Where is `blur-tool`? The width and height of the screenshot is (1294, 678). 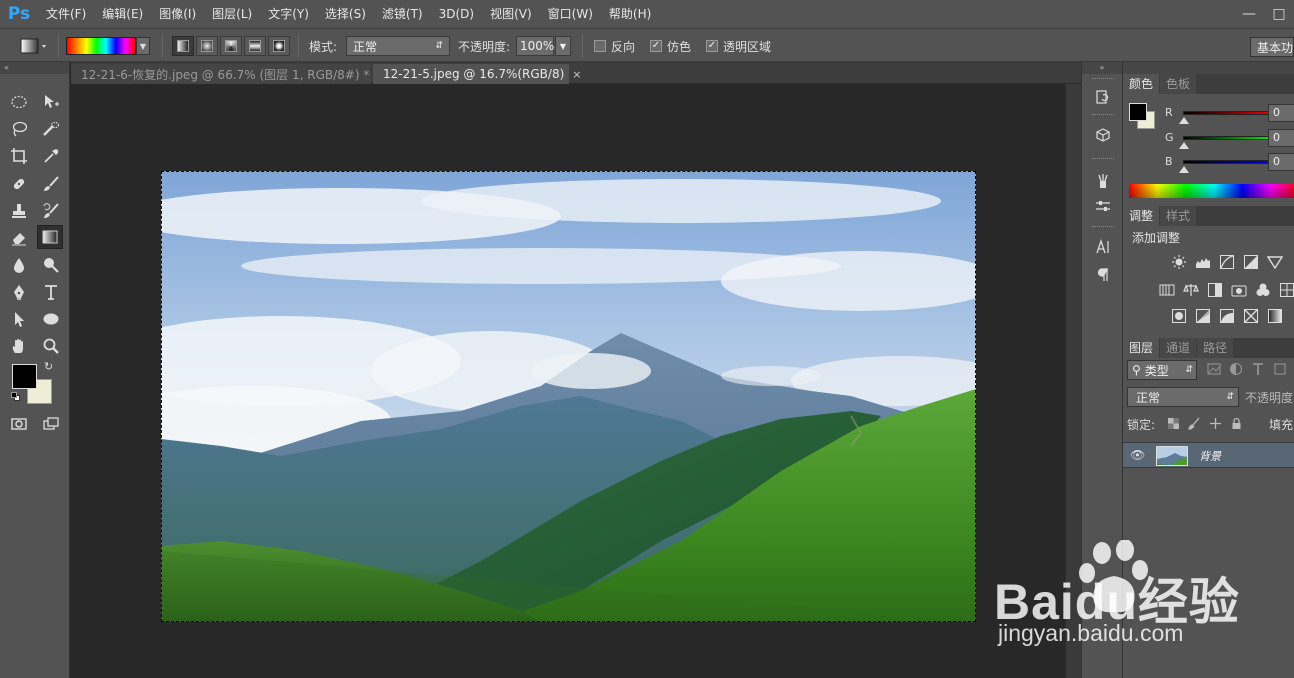 blur-tool is located at coordinates (19, 265).